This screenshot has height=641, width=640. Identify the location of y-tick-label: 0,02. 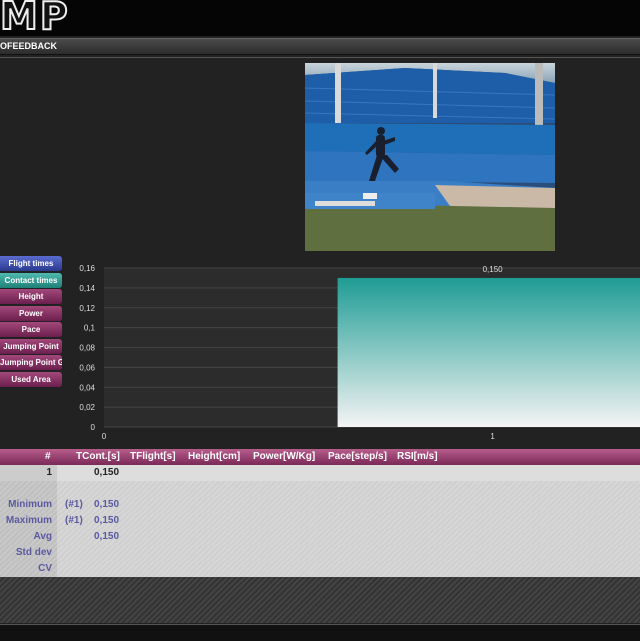
(87, 407).